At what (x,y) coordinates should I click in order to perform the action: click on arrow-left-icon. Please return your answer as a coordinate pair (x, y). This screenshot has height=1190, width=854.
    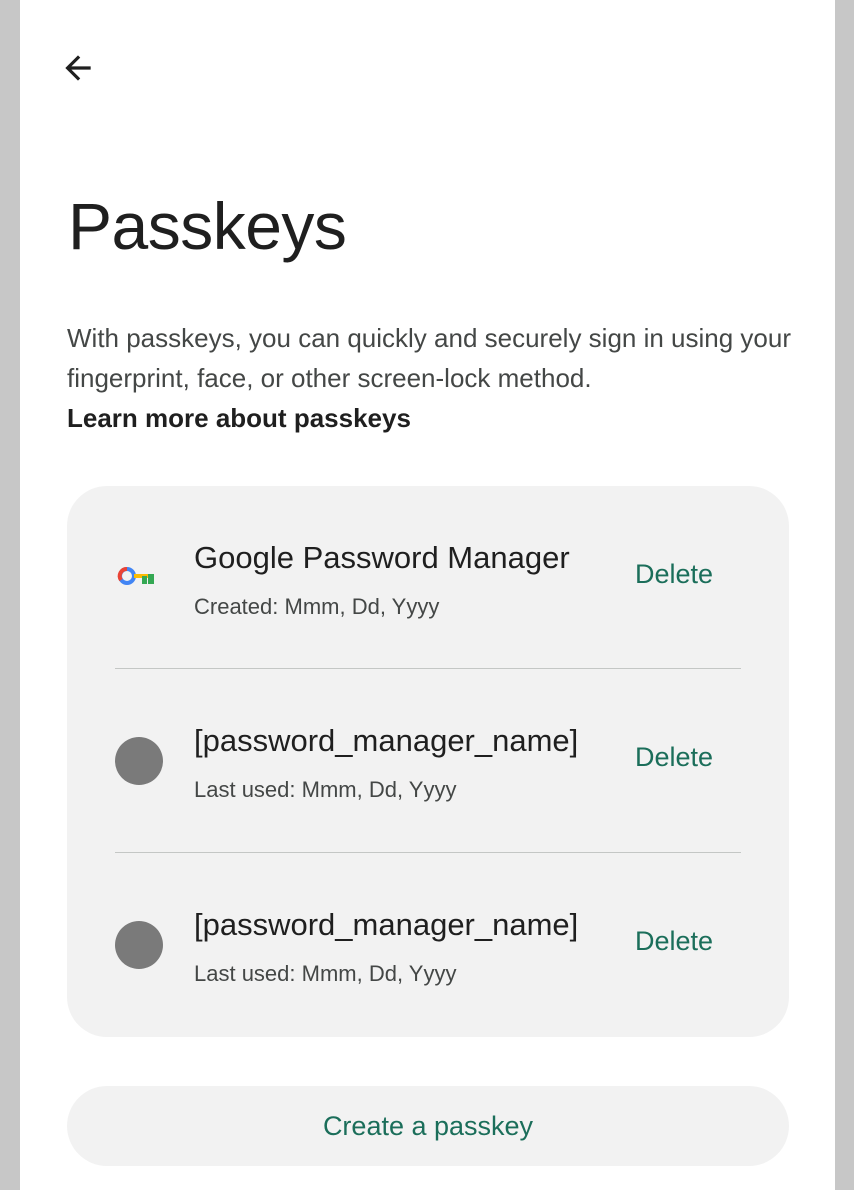
    Looking at the image, I should click on (78, 68).